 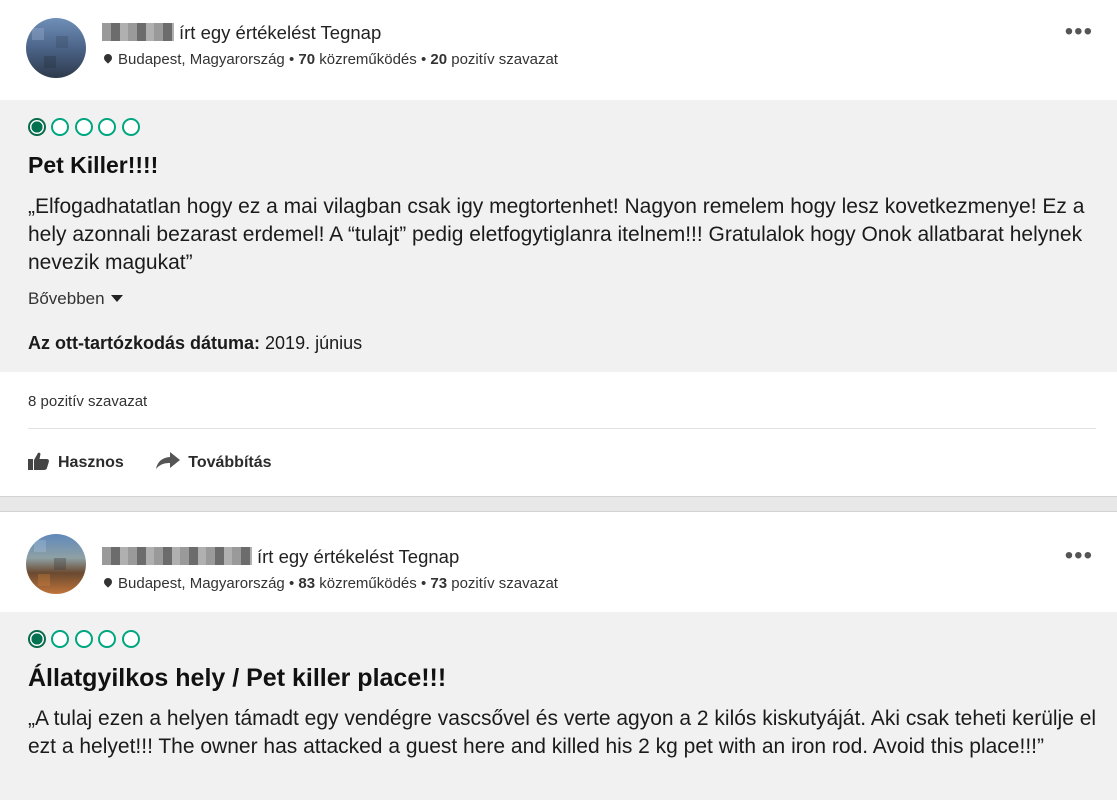 I want to click on review-separator, so click(x=558, y=504).